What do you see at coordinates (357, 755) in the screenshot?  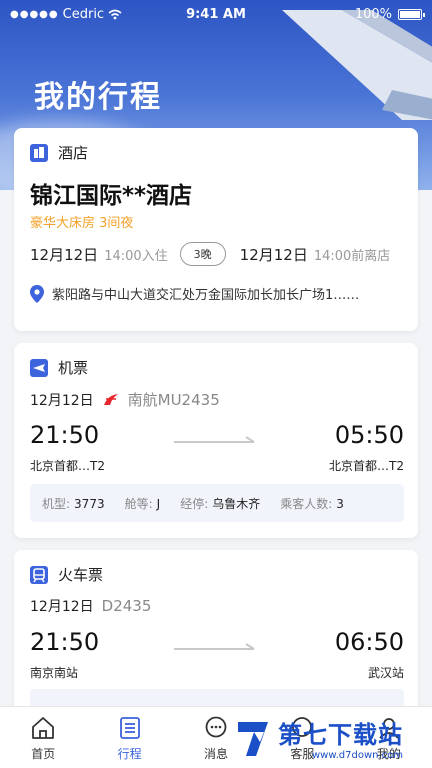 I see `watermark-url: www.d7down.com` at bounding box center [357, 755].